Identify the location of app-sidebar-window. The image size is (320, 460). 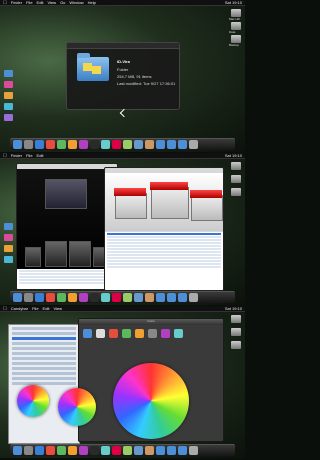
(44, 384).